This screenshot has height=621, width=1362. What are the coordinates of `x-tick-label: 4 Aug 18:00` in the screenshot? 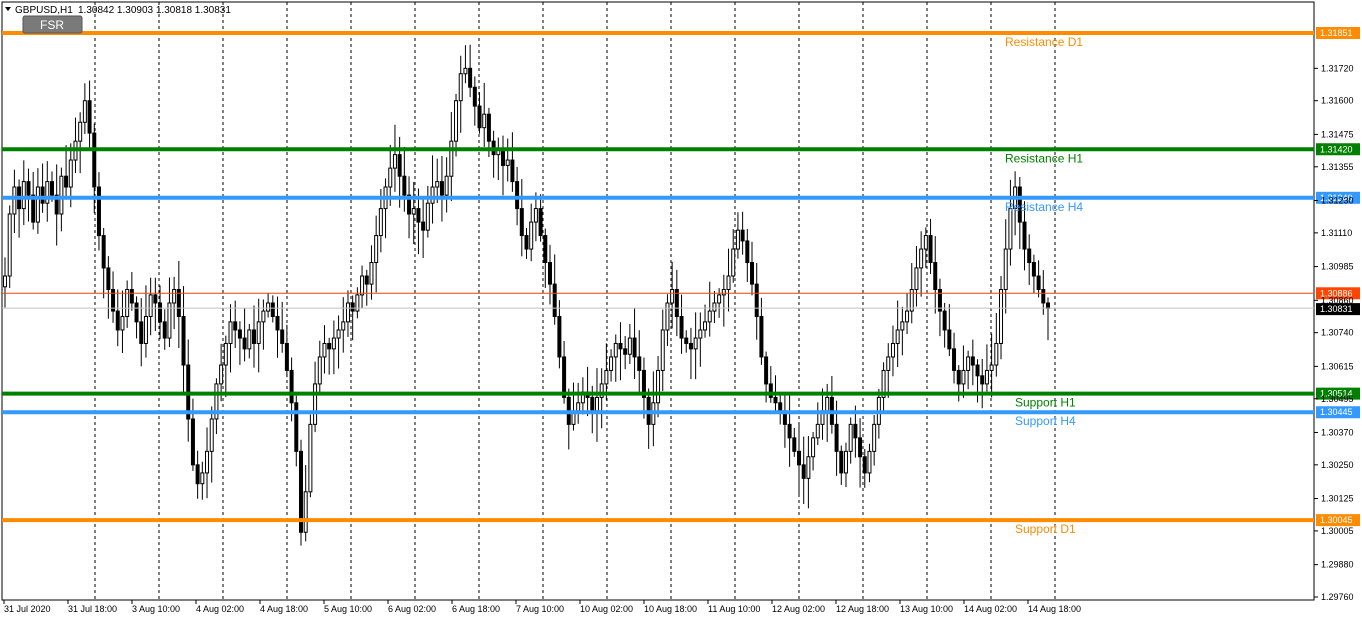 It's located at (284, 609).